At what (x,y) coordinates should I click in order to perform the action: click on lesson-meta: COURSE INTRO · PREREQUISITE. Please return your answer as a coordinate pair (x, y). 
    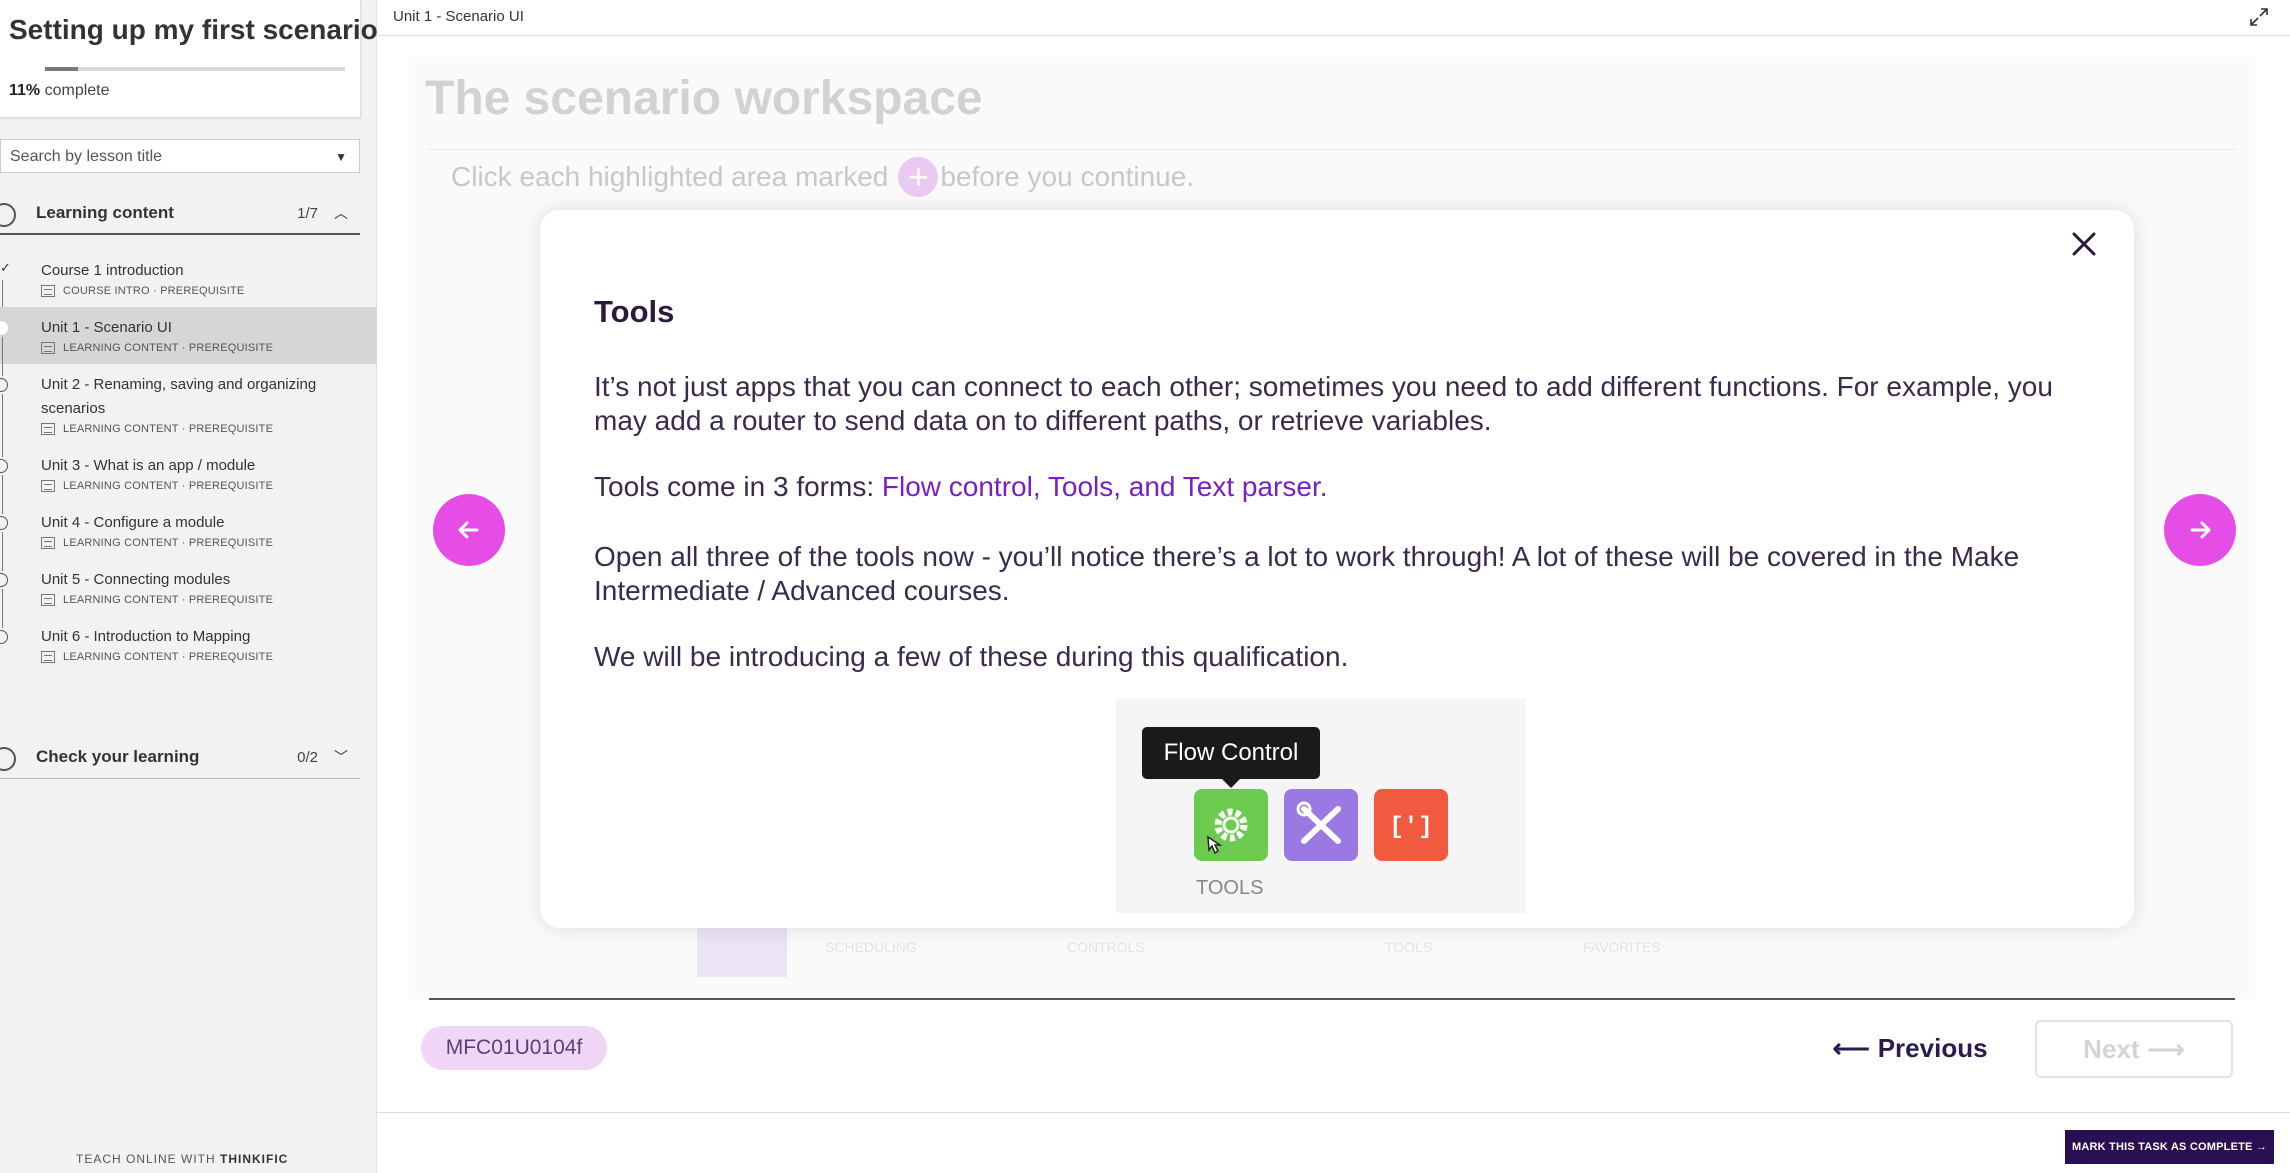
    Looking at the image, I should click on (209, 291).